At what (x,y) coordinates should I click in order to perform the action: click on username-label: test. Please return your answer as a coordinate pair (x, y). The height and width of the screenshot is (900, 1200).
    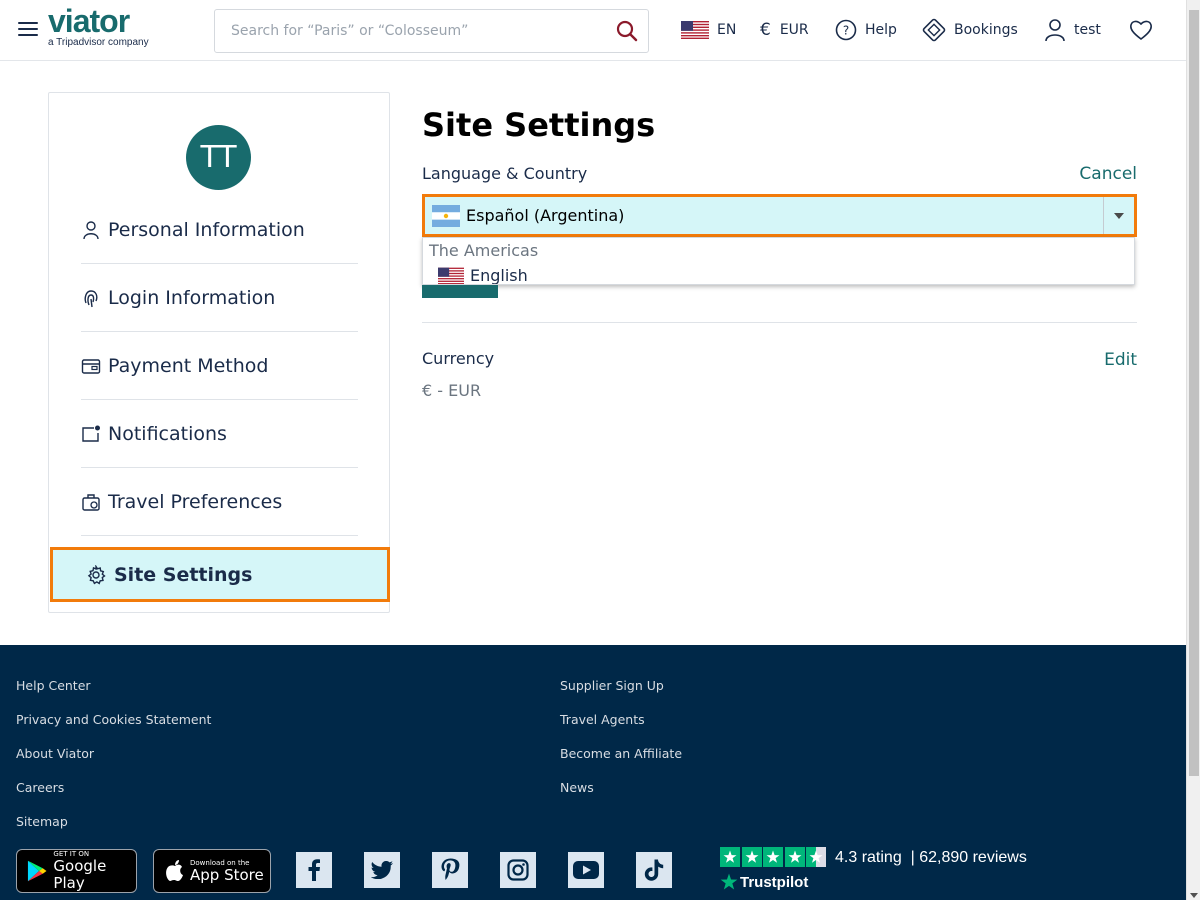
    Looking at the image, I should click on (1087, 30).